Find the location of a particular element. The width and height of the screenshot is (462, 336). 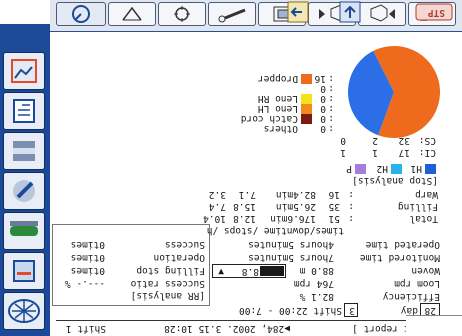

woven-label: Woven is located at coordinates (425, 270).